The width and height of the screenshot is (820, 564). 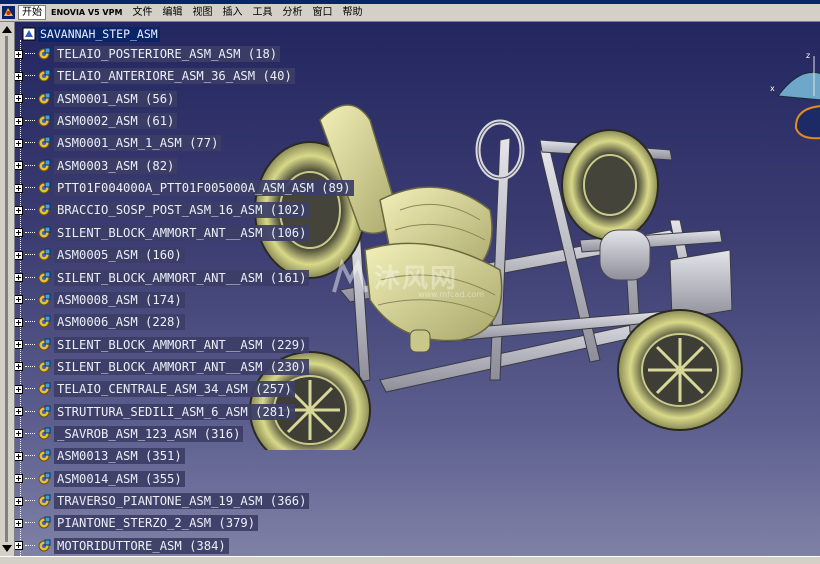 I want to click on tree-item: _SAVROB_ASM_123_ASM (316), so click(x=129, y=434).